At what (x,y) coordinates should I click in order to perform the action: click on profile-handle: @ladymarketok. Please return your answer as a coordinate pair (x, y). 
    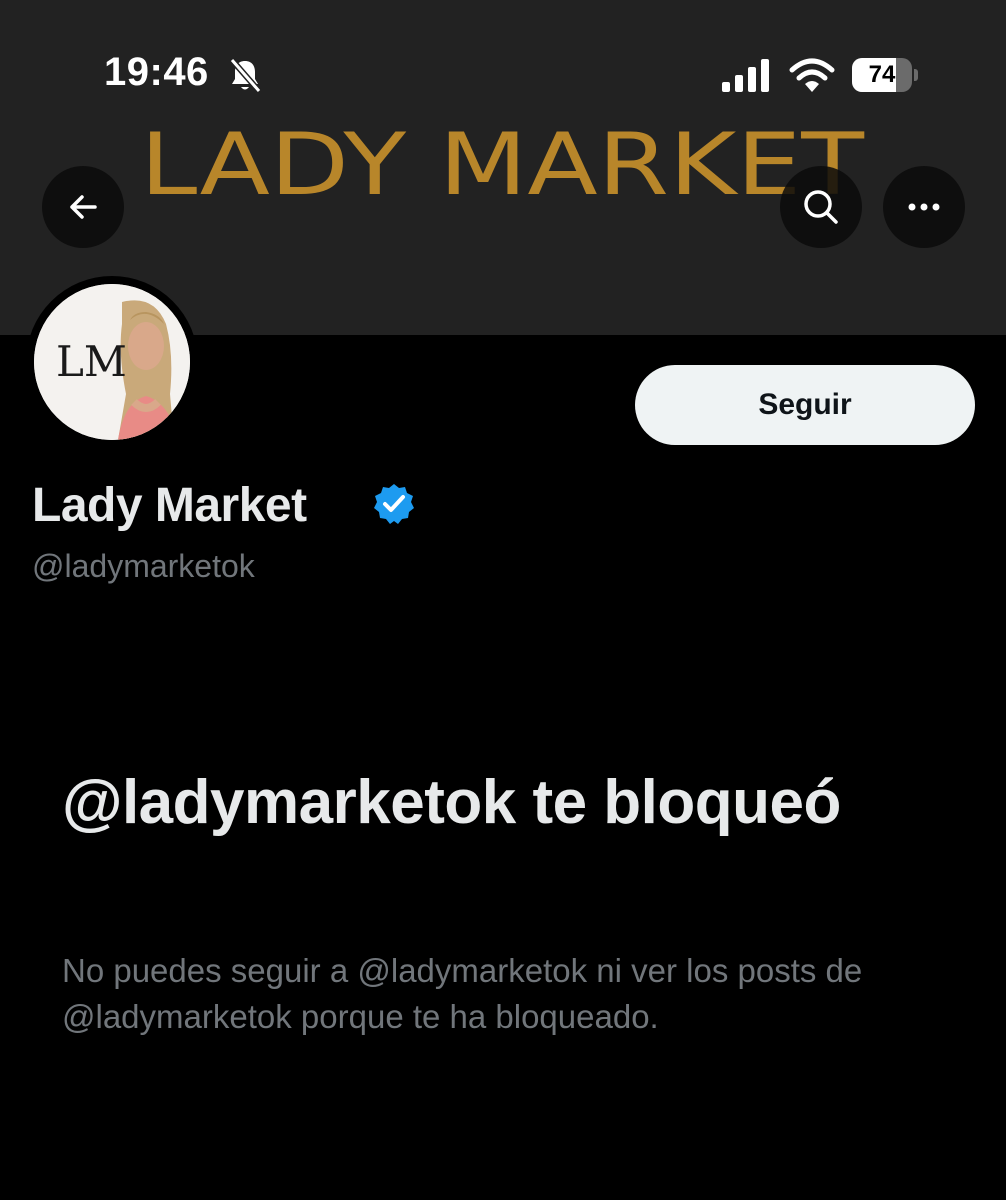
    Looking at the image, I should click on (143, 566).